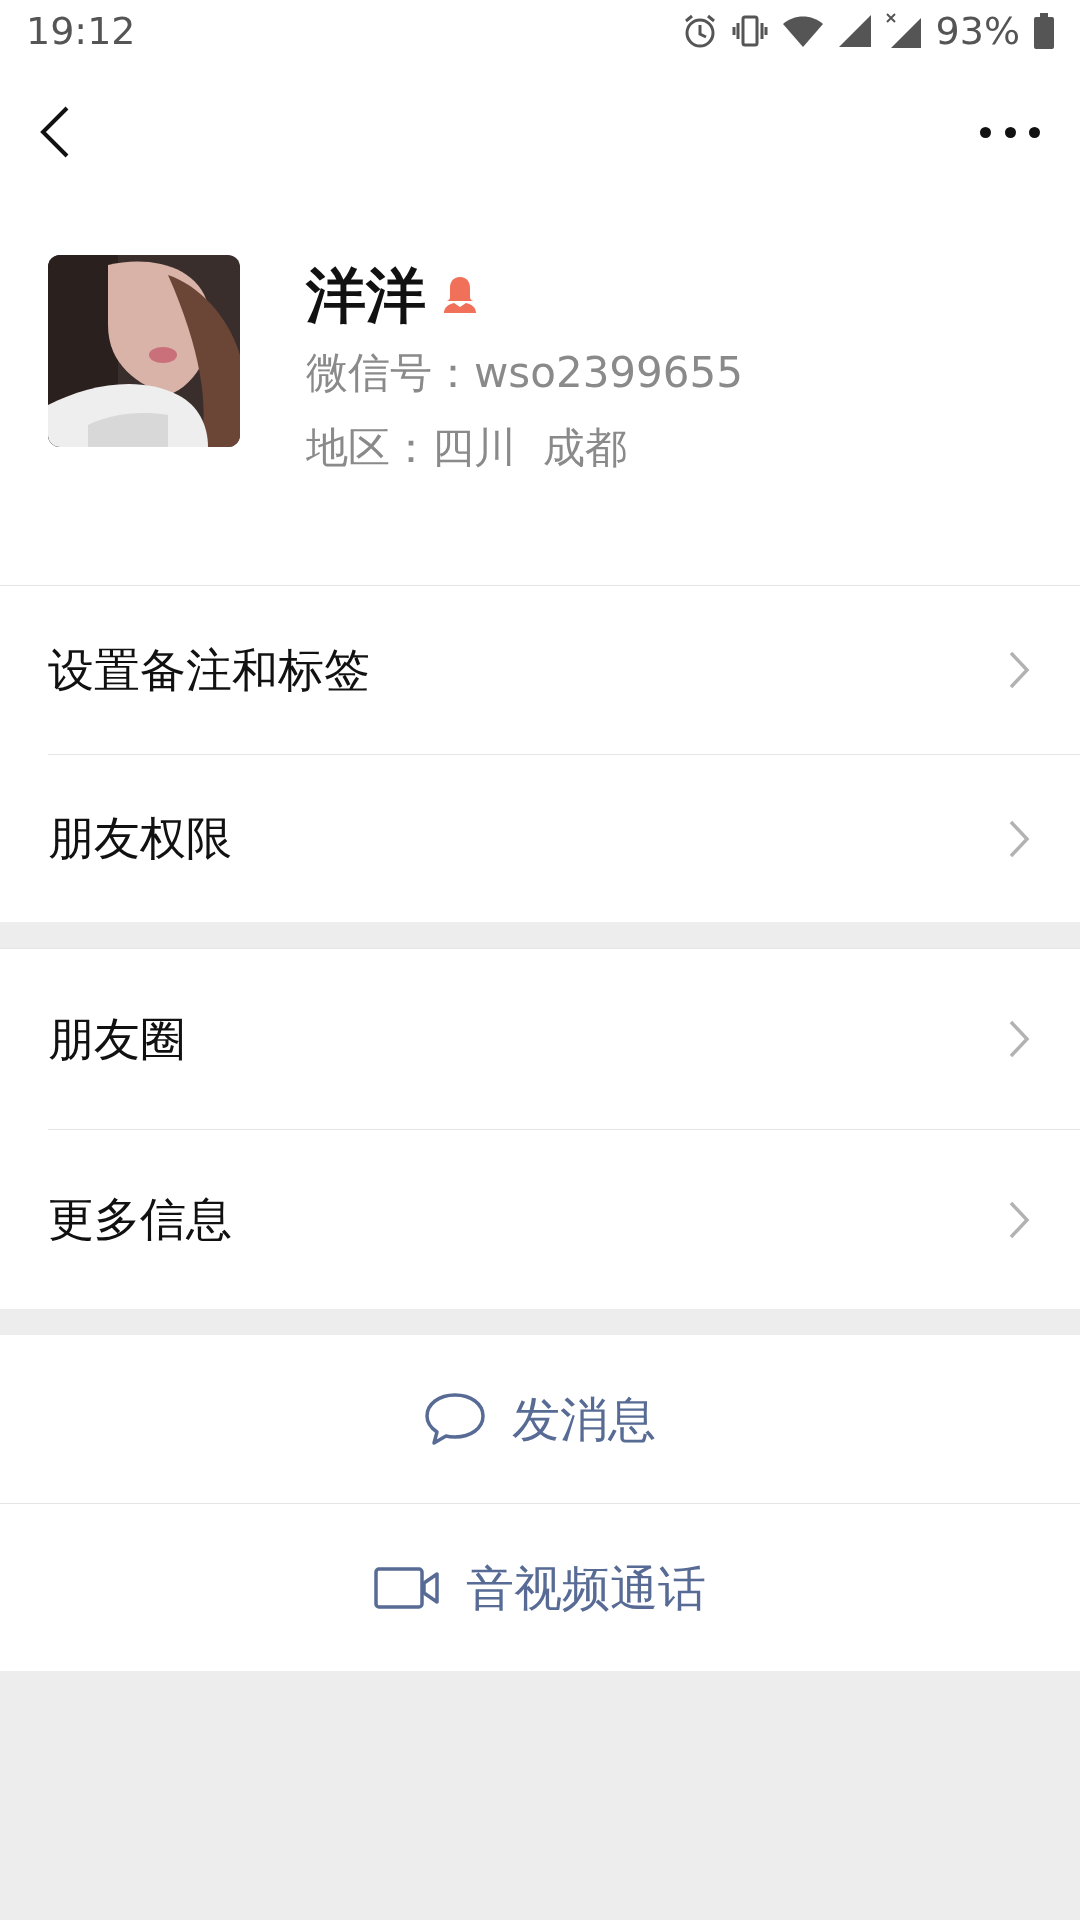  What do you see at coordinates (366, 295) in the screenshot?
I see `profile-name: 洋洋` at bounding box center [366, 295].